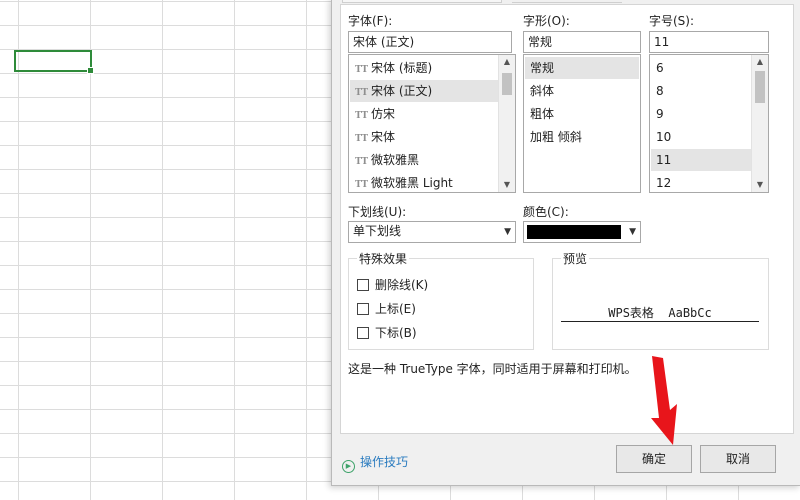 The width and height of the screenshot is (800, 500). What do you see at coordinates (701, 68) in the screenshot?
I see `size-list-item: 6` at bounding box center [701, 68].